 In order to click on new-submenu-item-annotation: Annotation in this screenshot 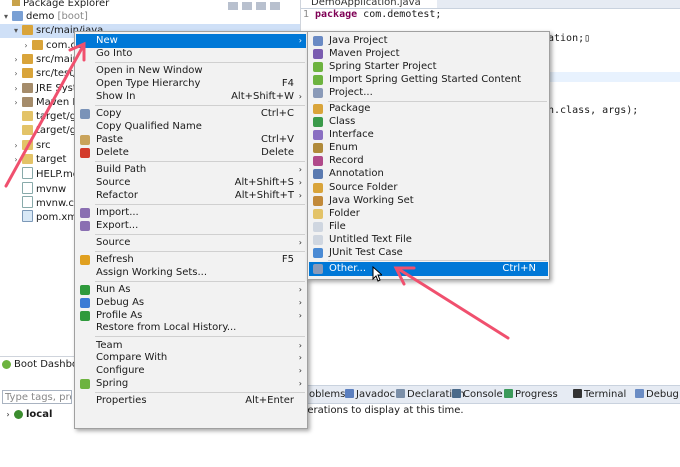, I will do `click(428, 174)`.